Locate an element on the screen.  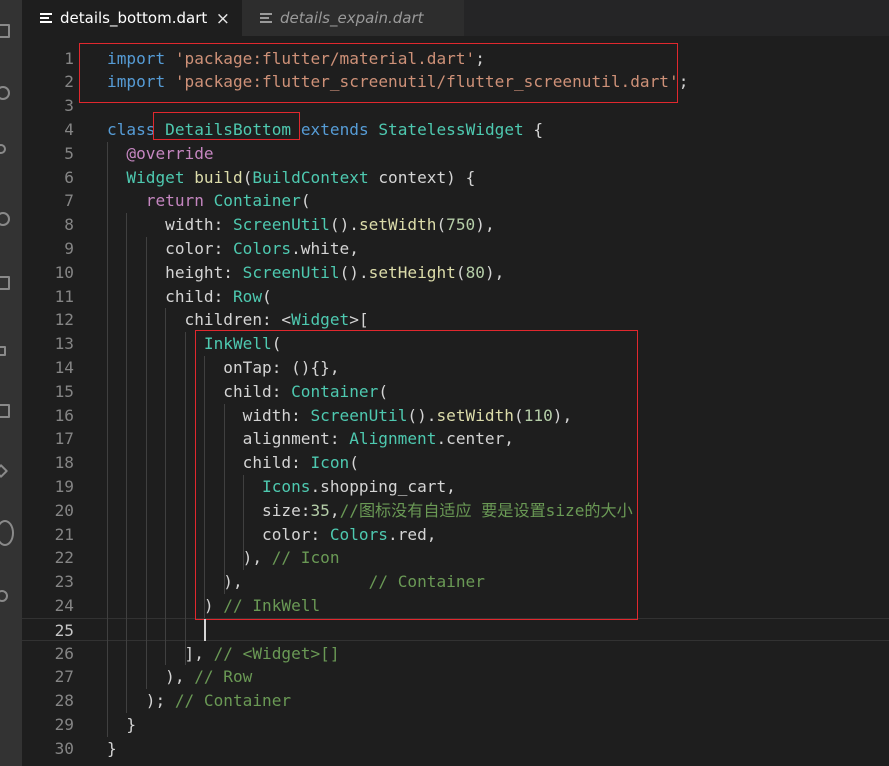
tab-details-expain: details_expain.dart is located at coordinates (353, 18).